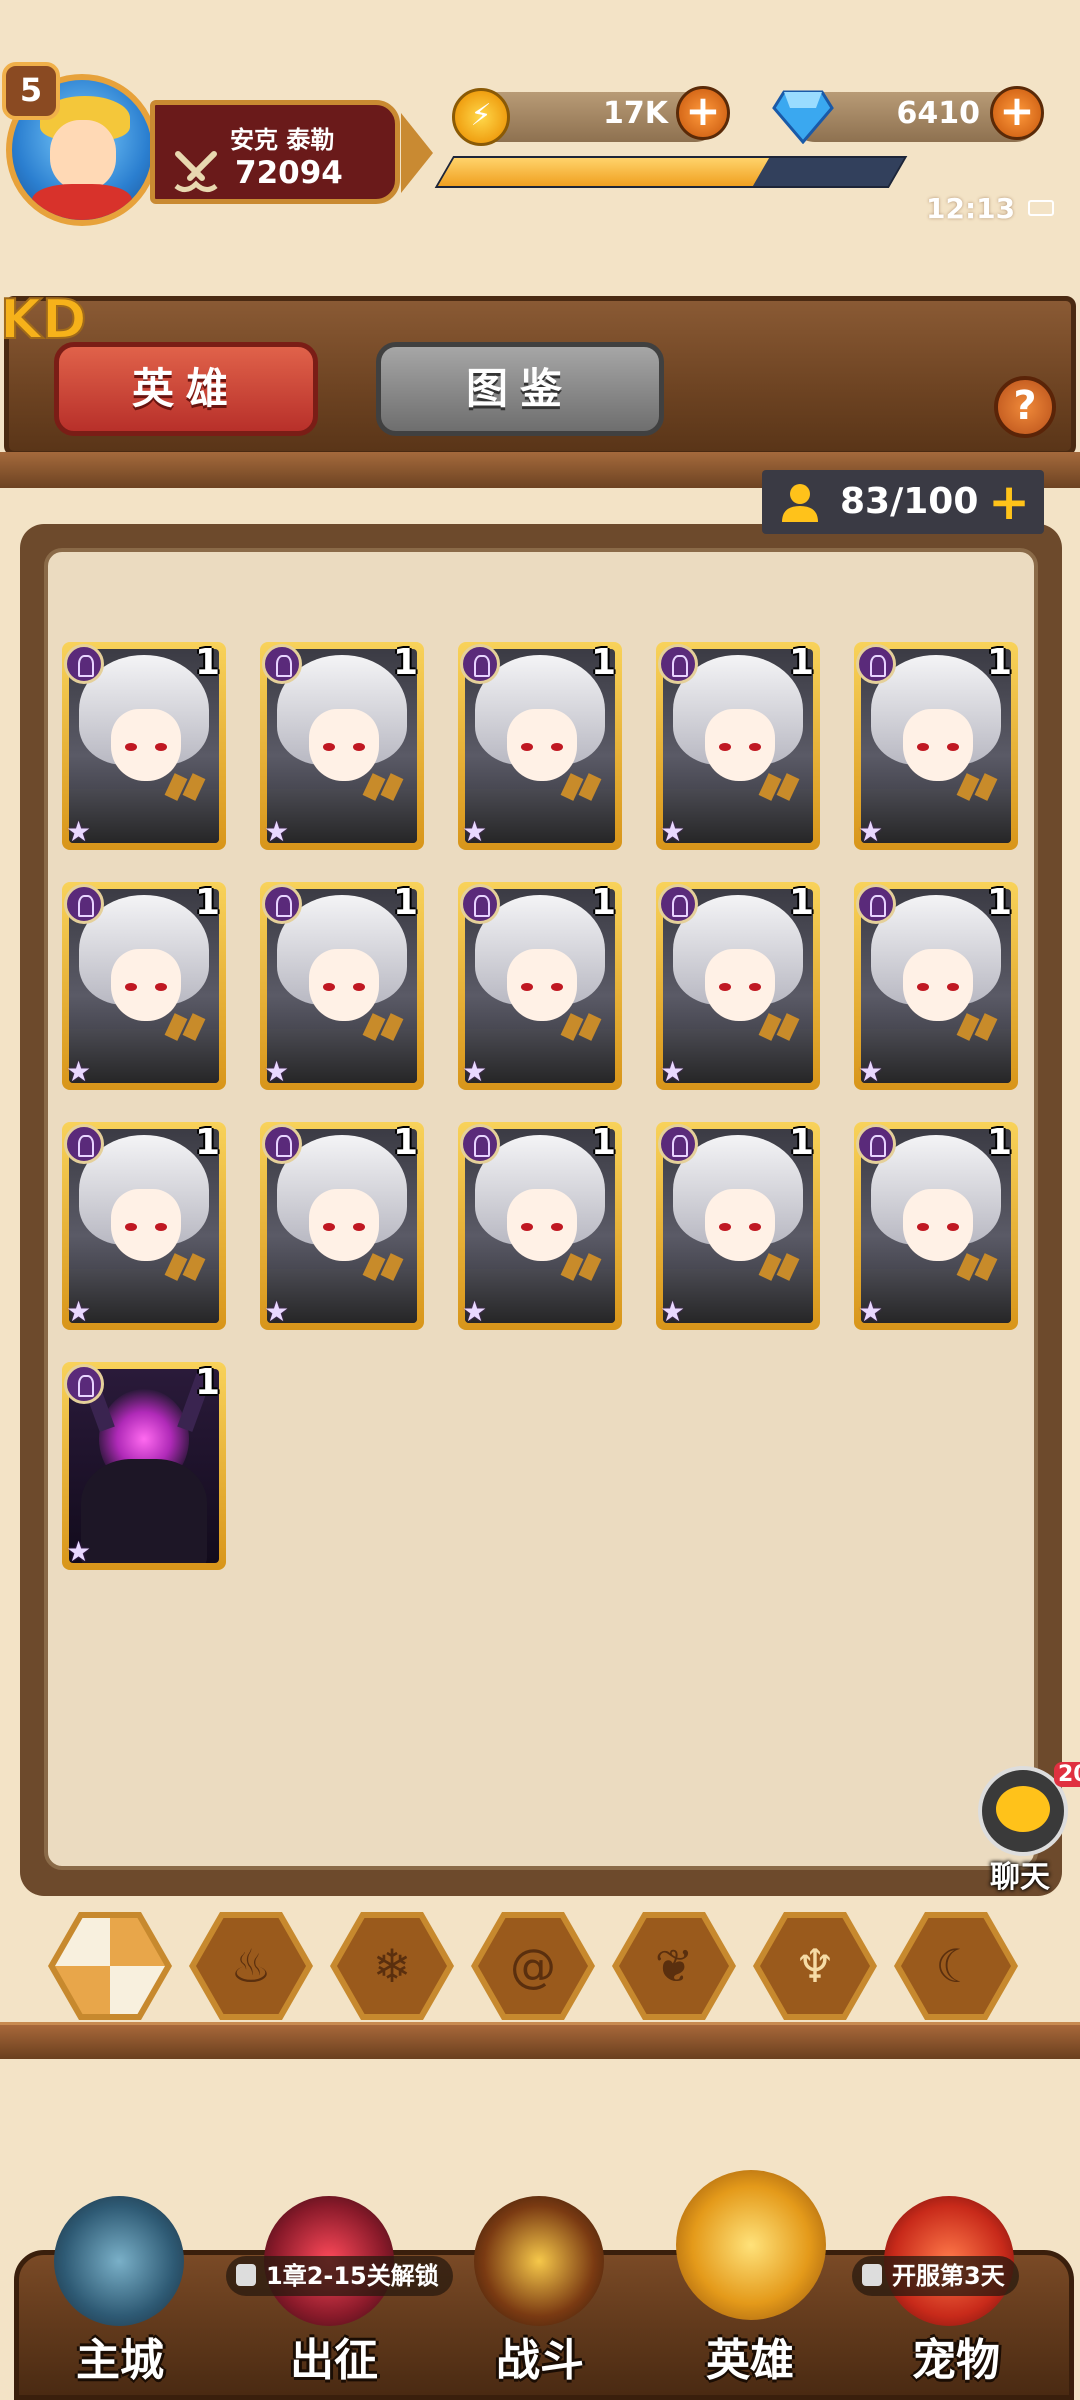  I want to click on experience-bar, so click(671, 172).